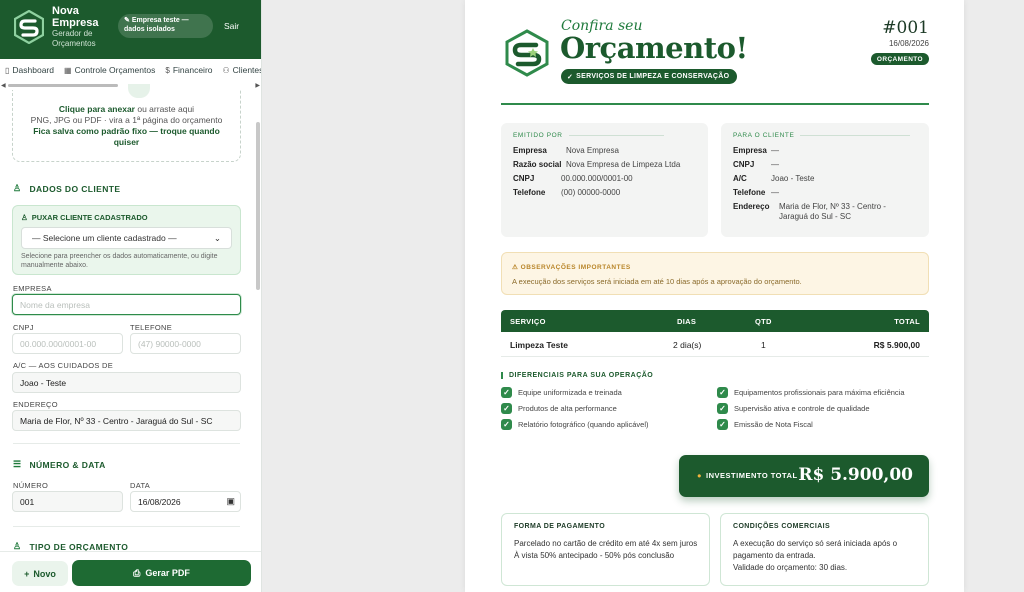 This screenshot has height=592, width=1024. What do you see at coordinates (3, 85) in the screenshot?
I see `scroll-left-icon: ◀` at bounding box center [3, 85].